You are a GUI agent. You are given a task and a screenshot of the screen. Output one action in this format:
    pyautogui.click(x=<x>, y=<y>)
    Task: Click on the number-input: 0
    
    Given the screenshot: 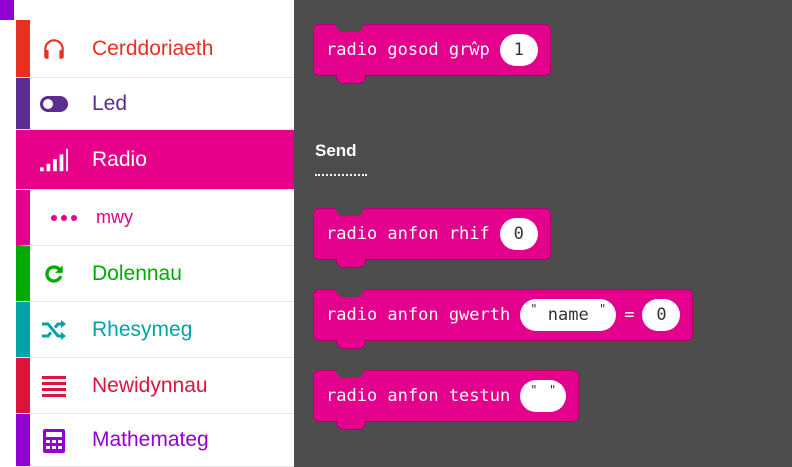 What is the action you would take?
    pyautogui.click(x=518, y=234)
    